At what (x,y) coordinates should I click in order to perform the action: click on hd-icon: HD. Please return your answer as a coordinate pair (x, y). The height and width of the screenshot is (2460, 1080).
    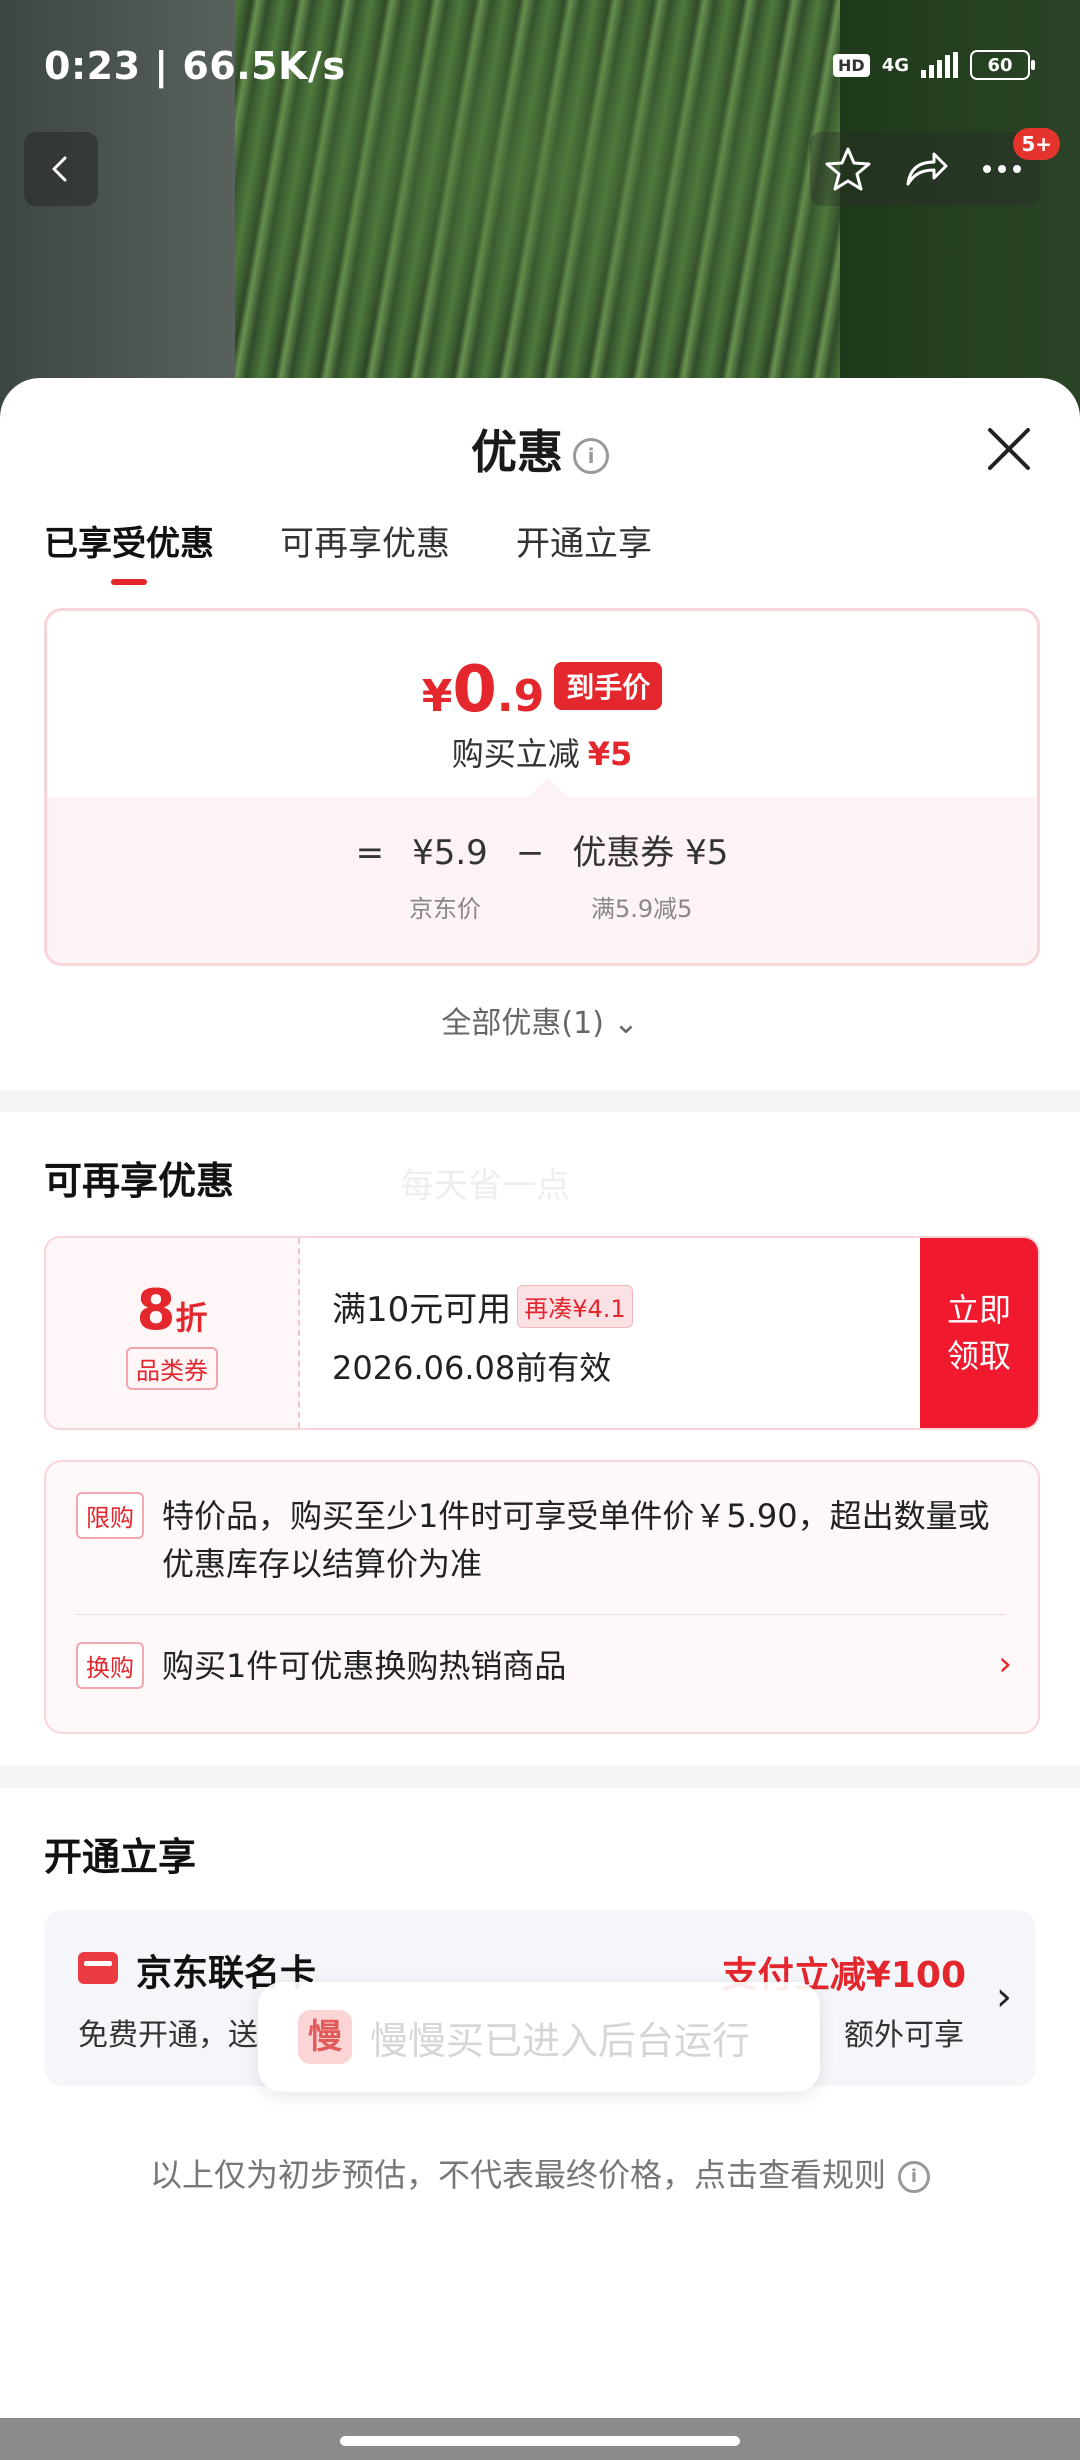
    Looking at the image, I should click on (851, 65).